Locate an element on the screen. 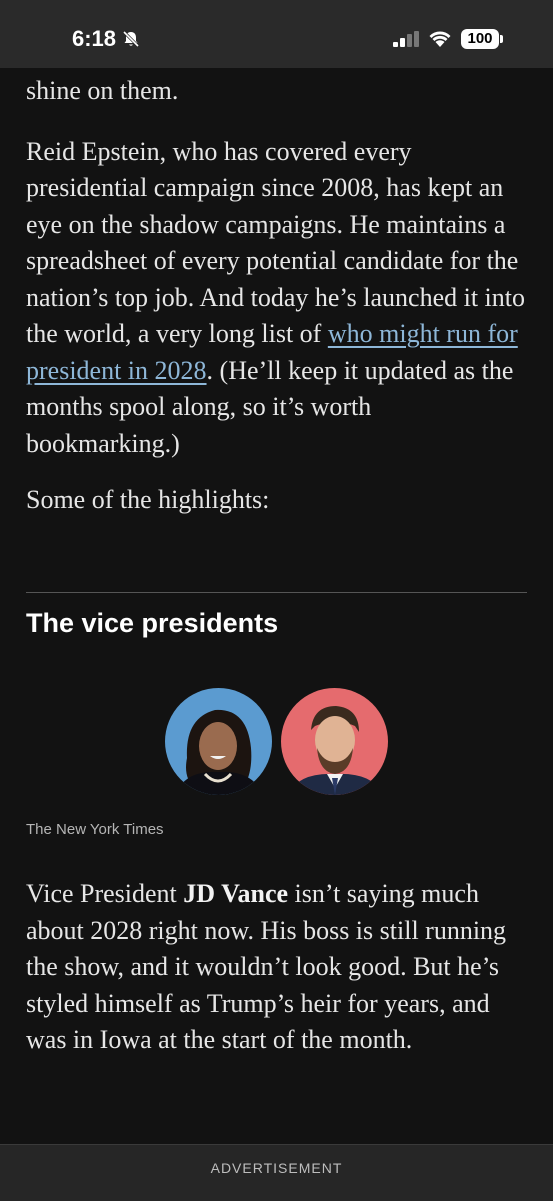  wifi-icon is located at coordinates (440, 39).